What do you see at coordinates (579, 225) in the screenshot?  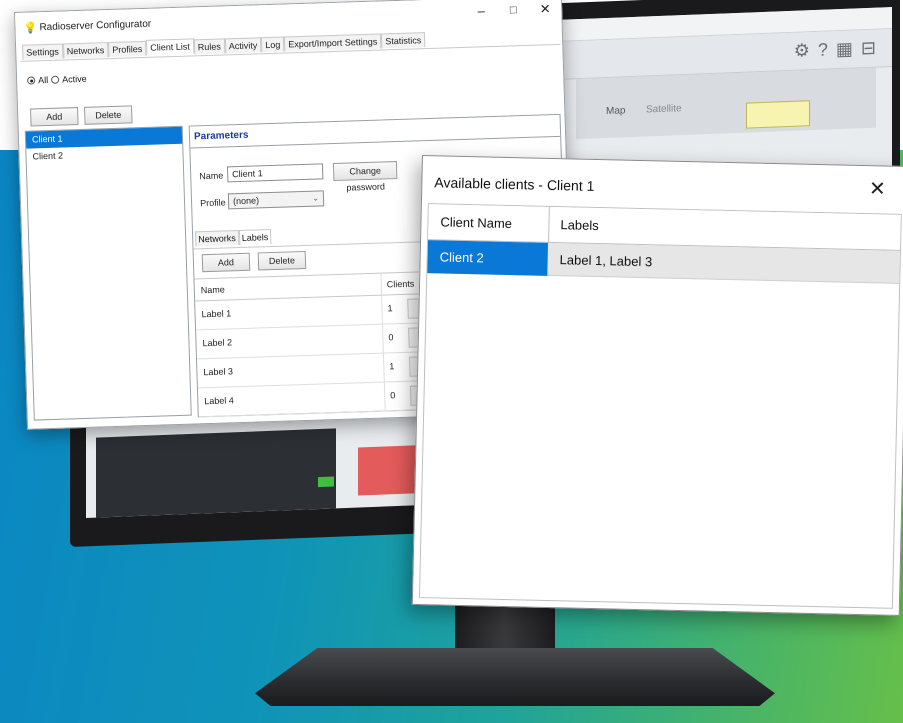 I see `header-labels: Labels` at bounding box center [579, 225].